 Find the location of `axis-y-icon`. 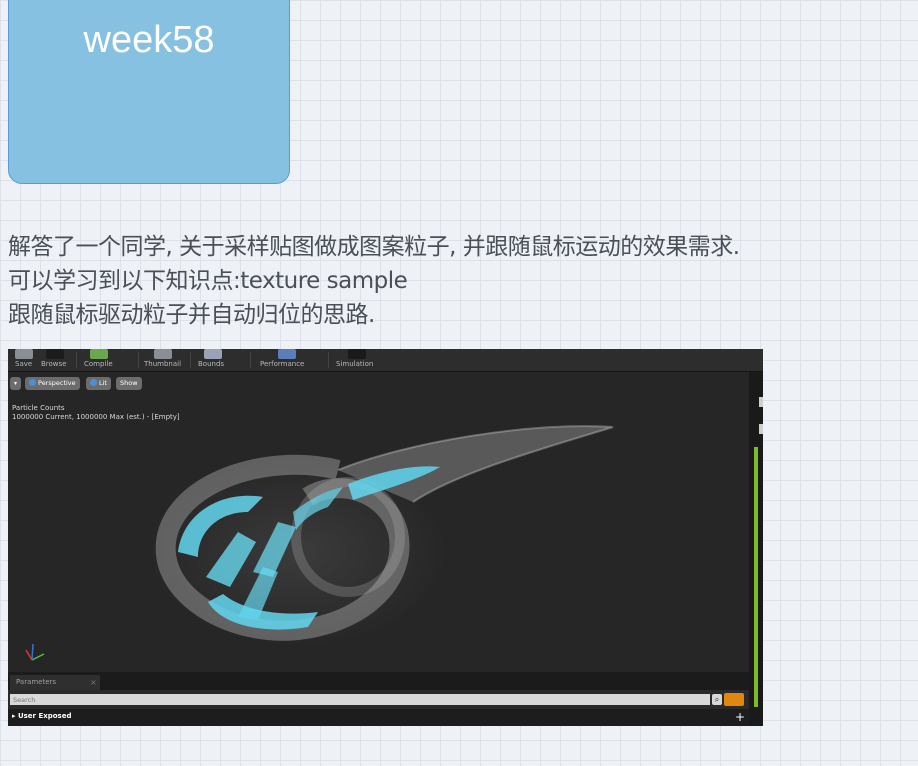

axis-y-icon is located at coordinates (38, 657).